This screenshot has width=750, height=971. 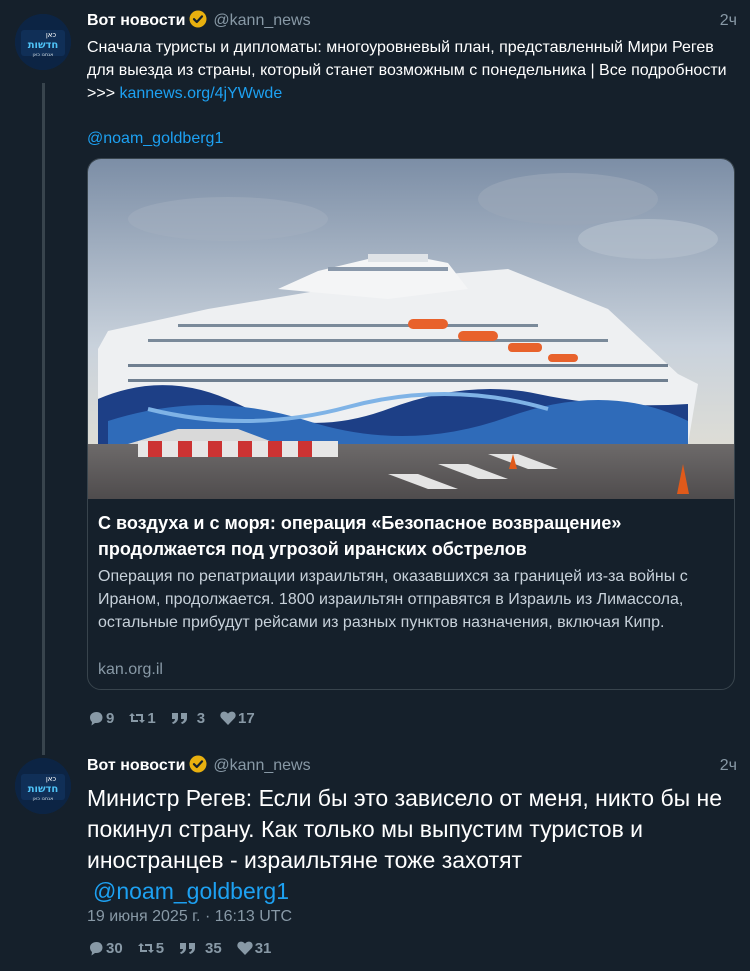 What do you see at coordinates (43, 419) in the screenshot?
I see `thread-line` at bounding box center [43, 419].